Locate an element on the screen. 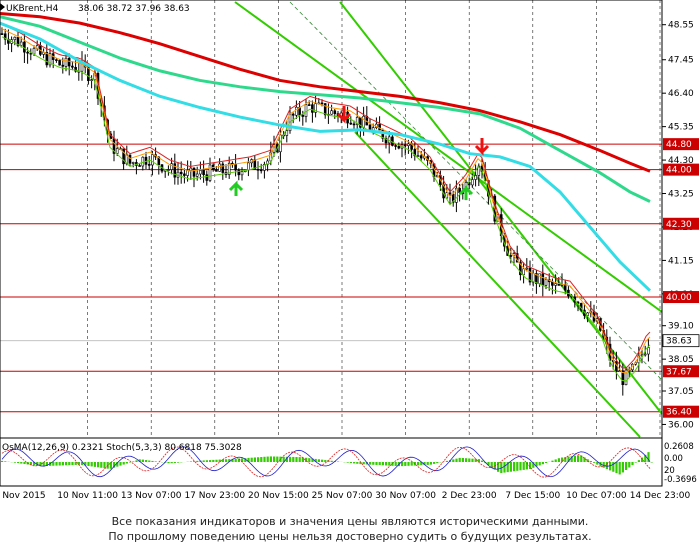  time-tick-label: 17 Nov 23:00 is located at coordinates (214, 496).